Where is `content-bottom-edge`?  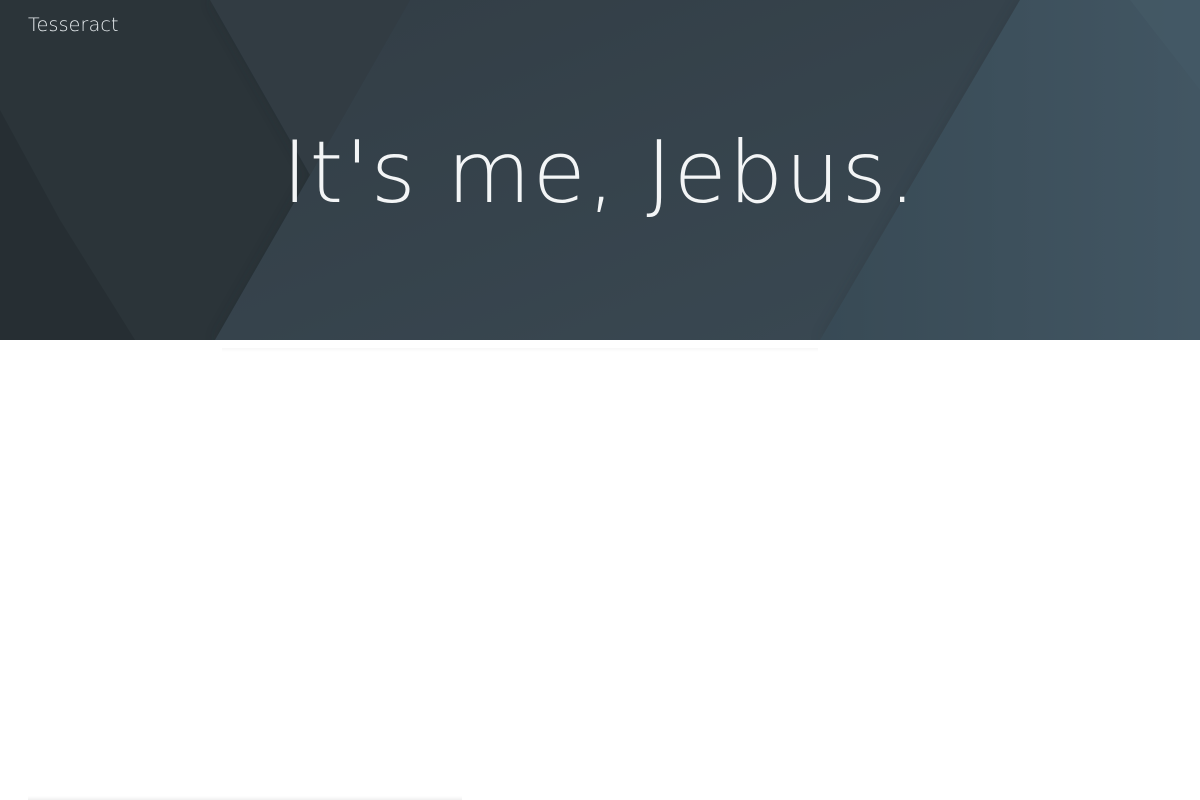 content-bottom-edge is located at coordinates (245, 798).